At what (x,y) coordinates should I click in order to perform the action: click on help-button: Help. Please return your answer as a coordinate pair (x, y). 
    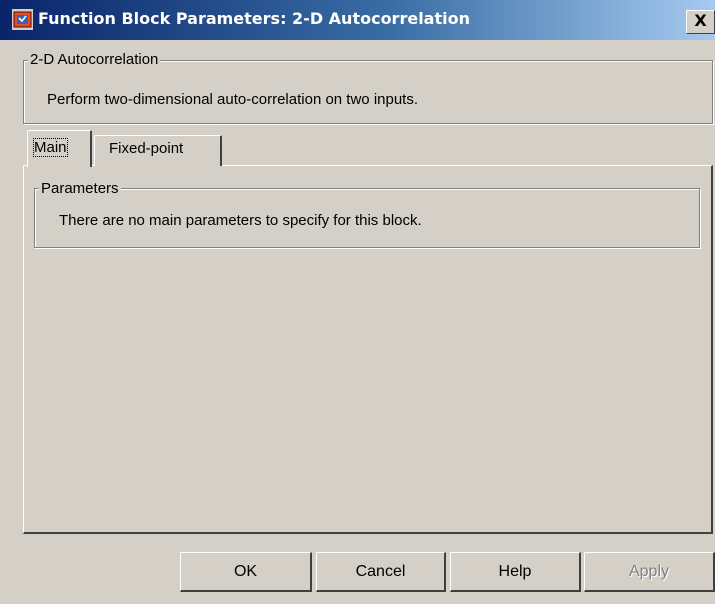
    Looking at the image, I should click on (515, 572).